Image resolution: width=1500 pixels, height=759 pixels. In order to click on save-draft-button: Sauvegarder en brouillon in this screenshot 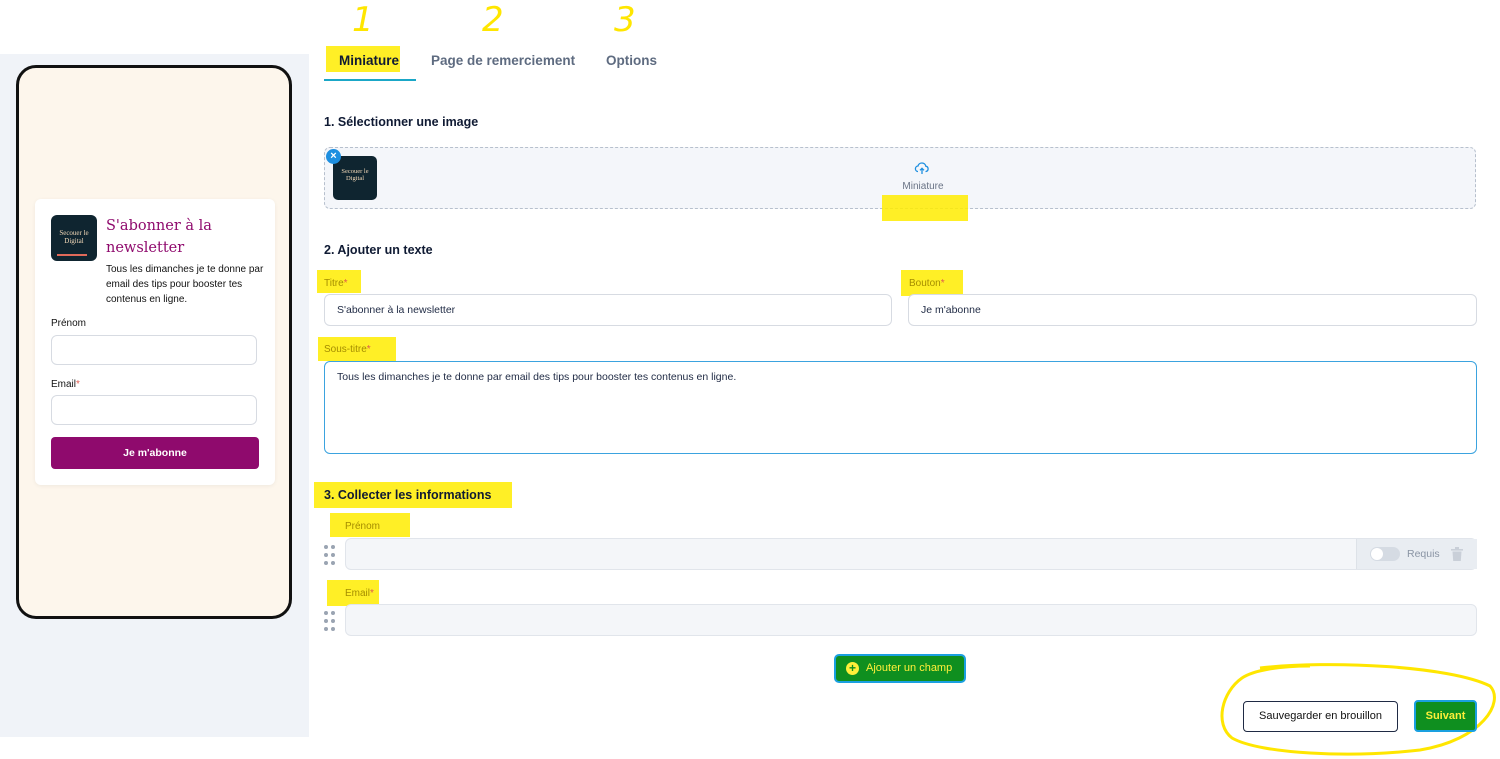, I will do `click(1320, 716)`.